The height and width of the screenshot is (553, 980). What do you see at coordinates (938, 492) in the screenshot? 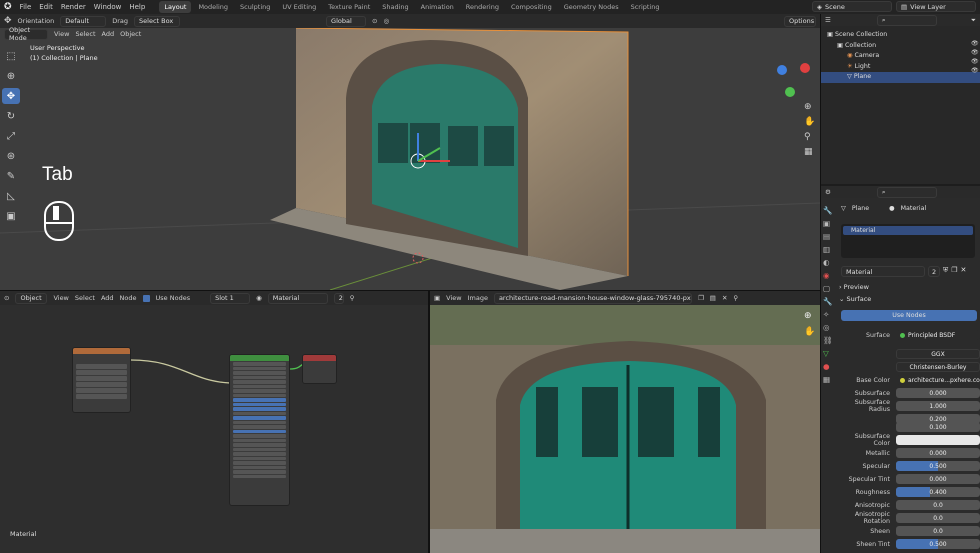
I see `property-field: 0.400` at bounding box center [938, 492].